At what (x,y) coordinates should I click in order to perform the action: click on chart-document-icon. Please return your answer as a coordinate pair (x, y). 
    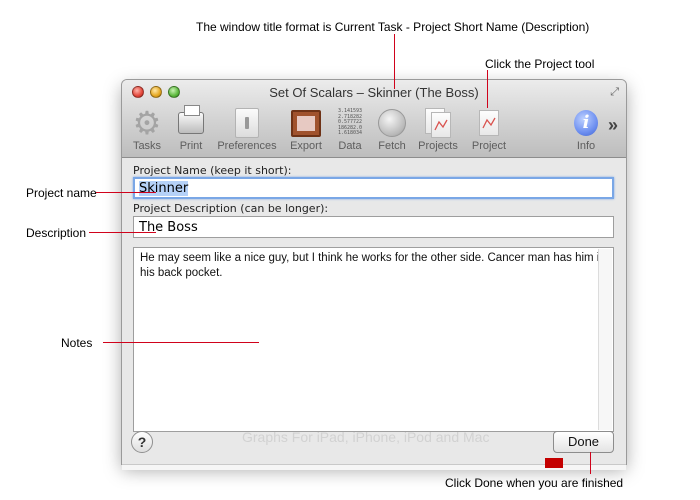
    Looking at the image, I should click on (489, 123).